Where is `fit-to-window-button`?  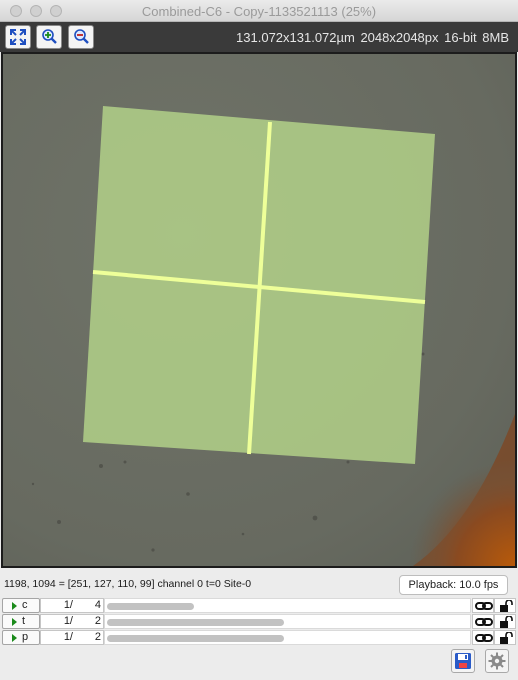 fit-to-window-button is located at coordinates (18, 37).